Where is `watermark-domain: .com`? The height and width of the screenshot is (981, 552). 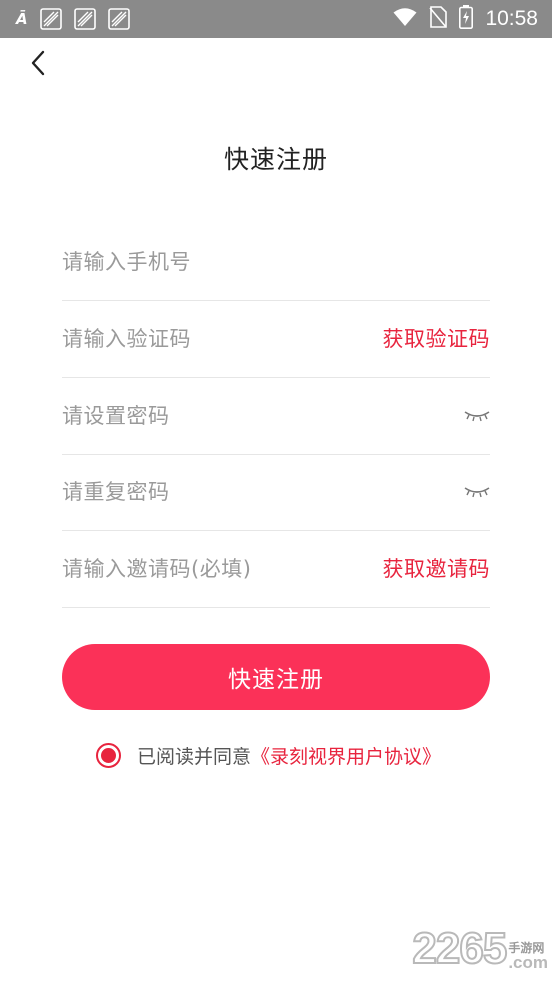
watermark-domain: .com is located at coordinates (528, 962).